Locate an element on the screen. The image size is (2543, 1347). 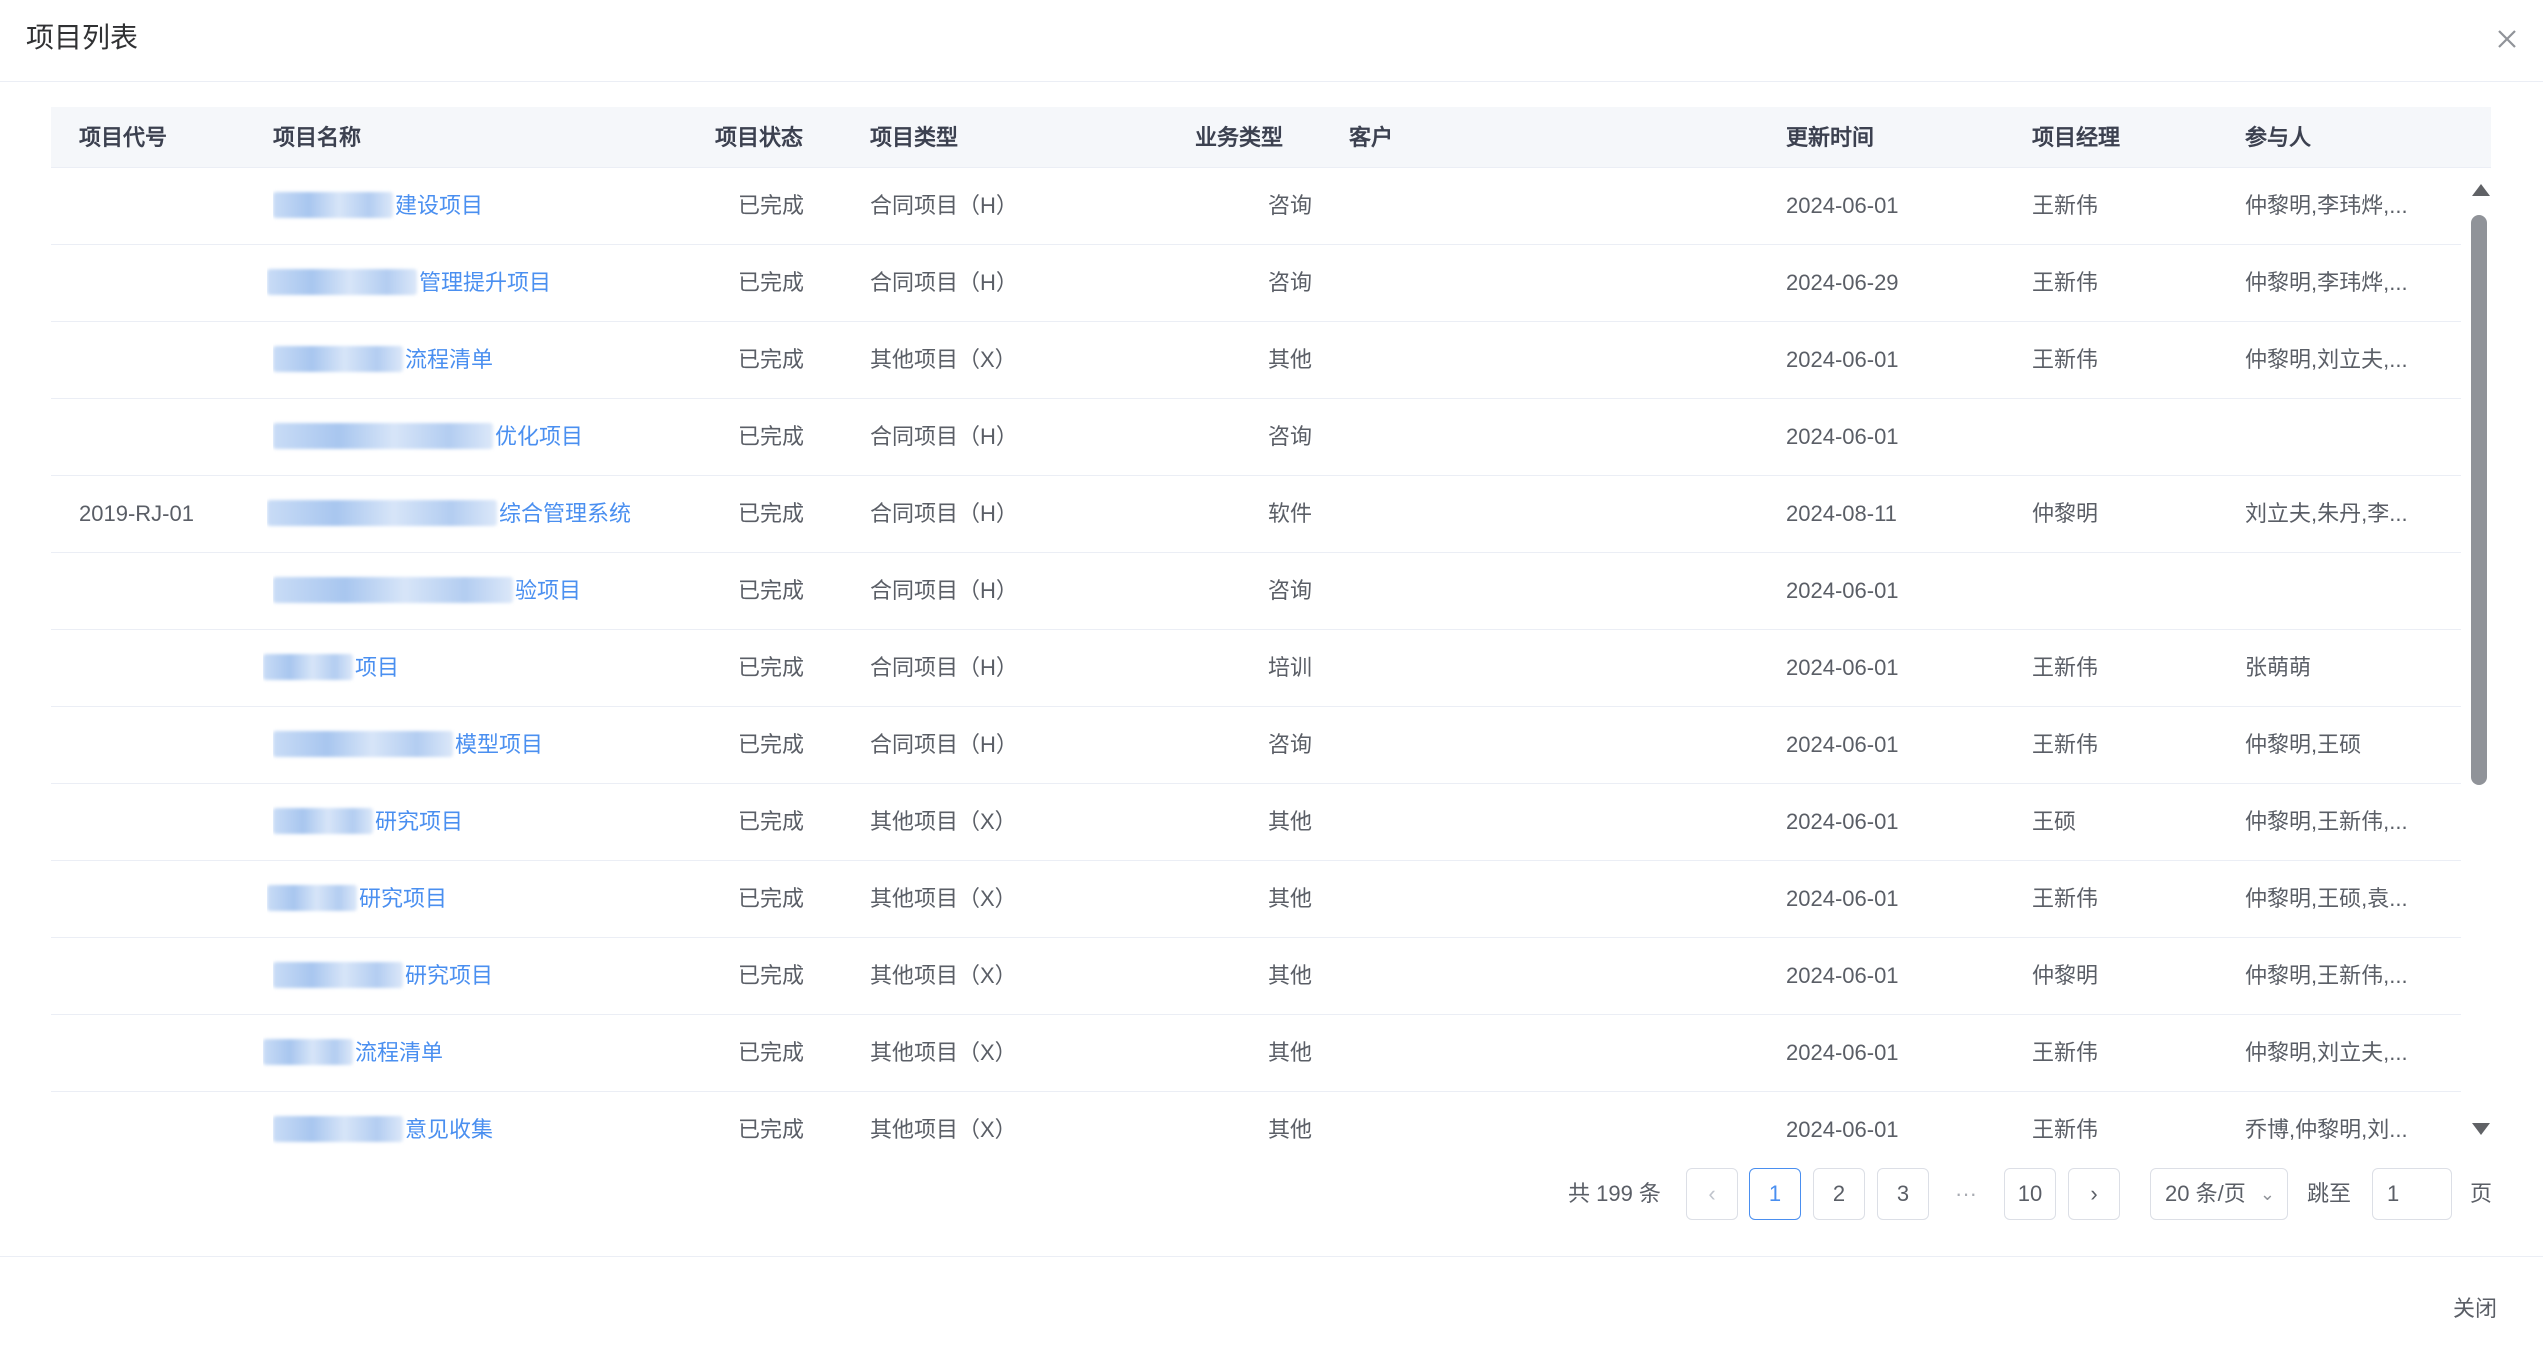
table-row: 模型项目 已完成 合同项目（H） 咨询 2024-06-01 王新伟 仲黎明,王硕 is located at coordinates (1256, 745).